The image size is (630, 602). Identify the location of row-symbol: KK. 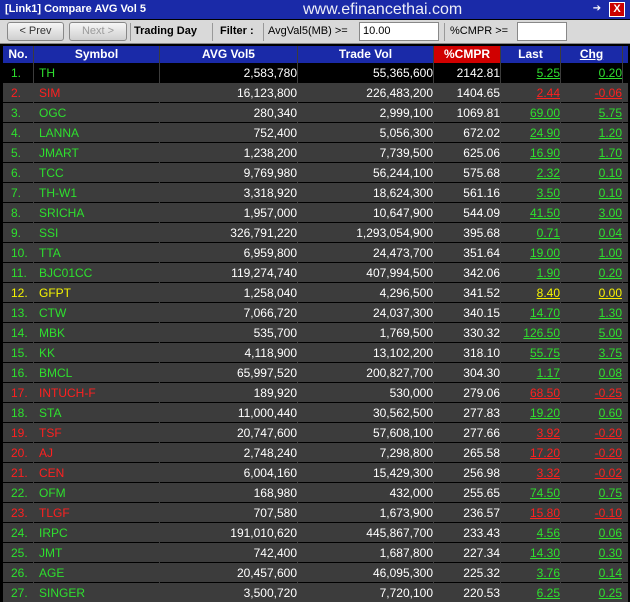
(99, 353).